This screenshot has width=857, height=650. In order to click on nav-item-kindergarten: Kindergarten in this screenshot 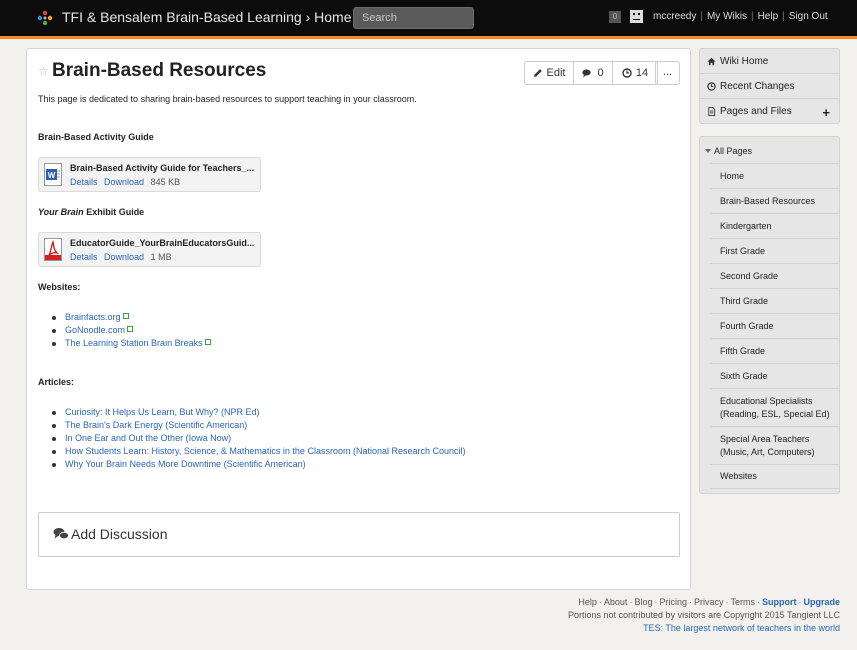, I will do `click(775, 225)`.